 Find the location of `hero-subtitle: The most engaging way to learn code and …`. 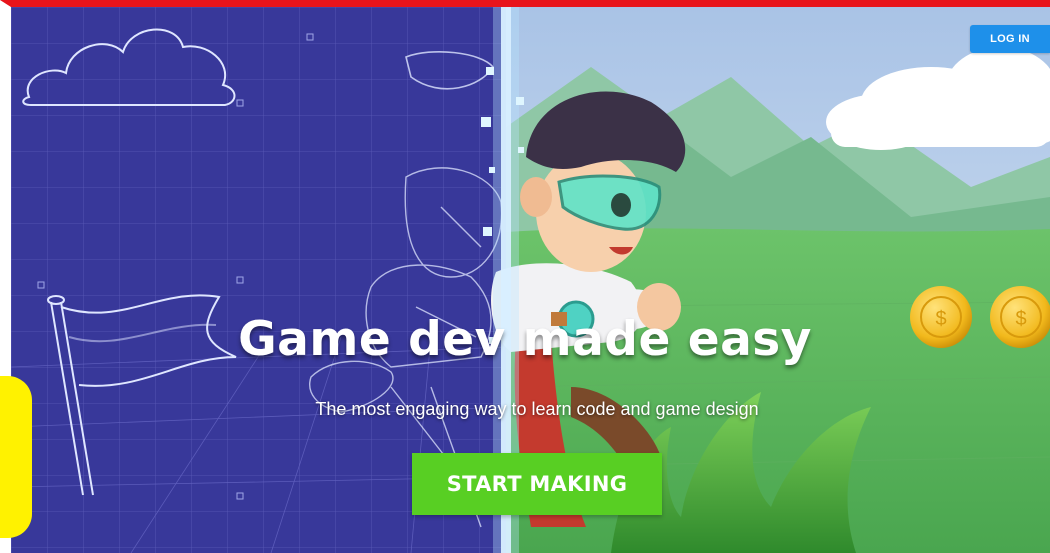

hero-subtitle: The most engaging way to learn code and … is located at coordinates (537, 409).